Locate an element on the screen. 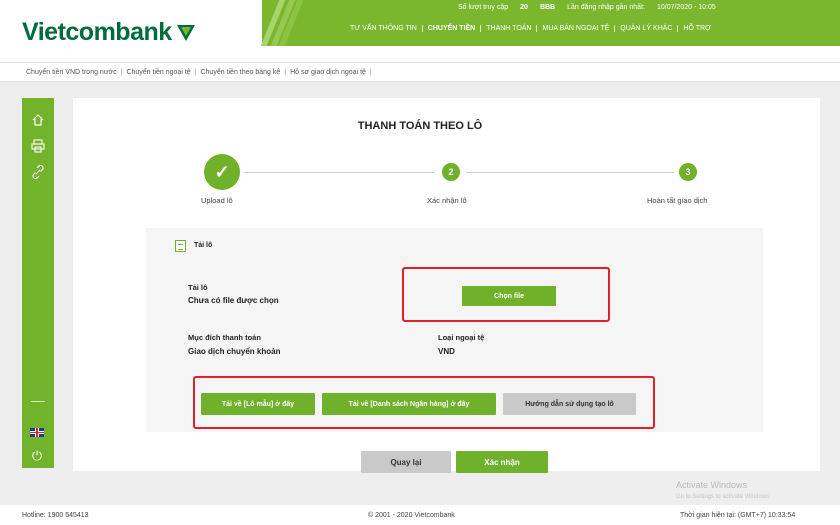 Image resolution: width=840 pixels, height=525 pixels. vietcombank-logo: Vietcombank is located at coordinates (109, 32).